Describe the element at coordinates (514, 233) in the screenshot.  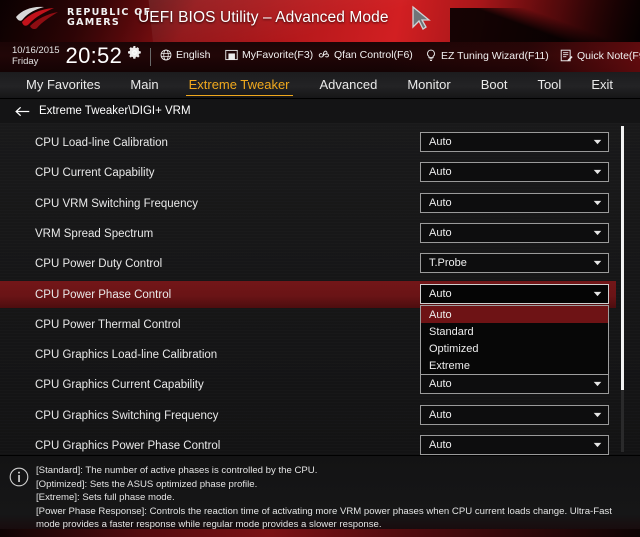
I see `setting-dropdown-vrm-spread-spectrum: Auto` at that location.